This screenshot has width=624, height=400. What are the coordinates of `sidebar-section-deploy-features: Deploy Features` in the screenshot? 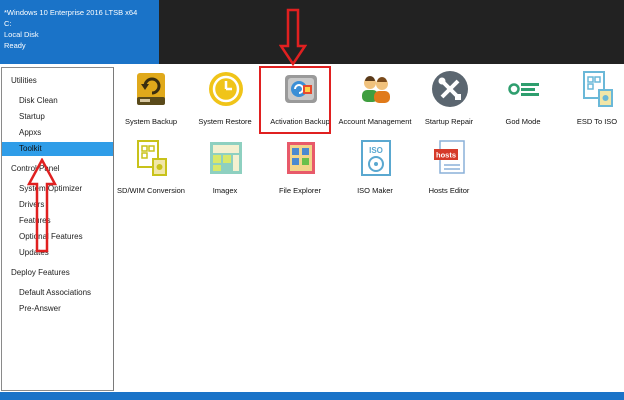 It's located at (40, 272).